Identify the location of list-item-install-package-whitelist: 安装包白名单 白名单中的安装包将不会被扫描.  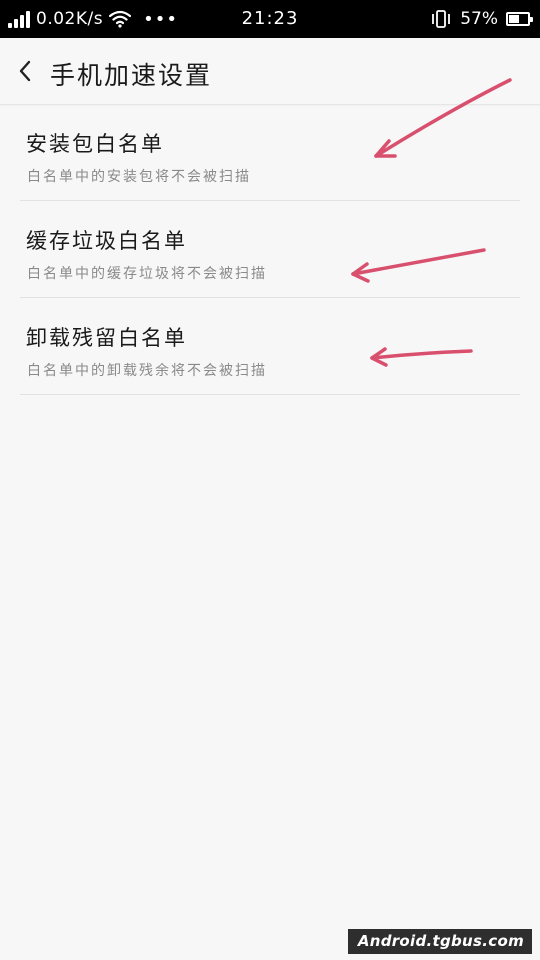
(270, 152).